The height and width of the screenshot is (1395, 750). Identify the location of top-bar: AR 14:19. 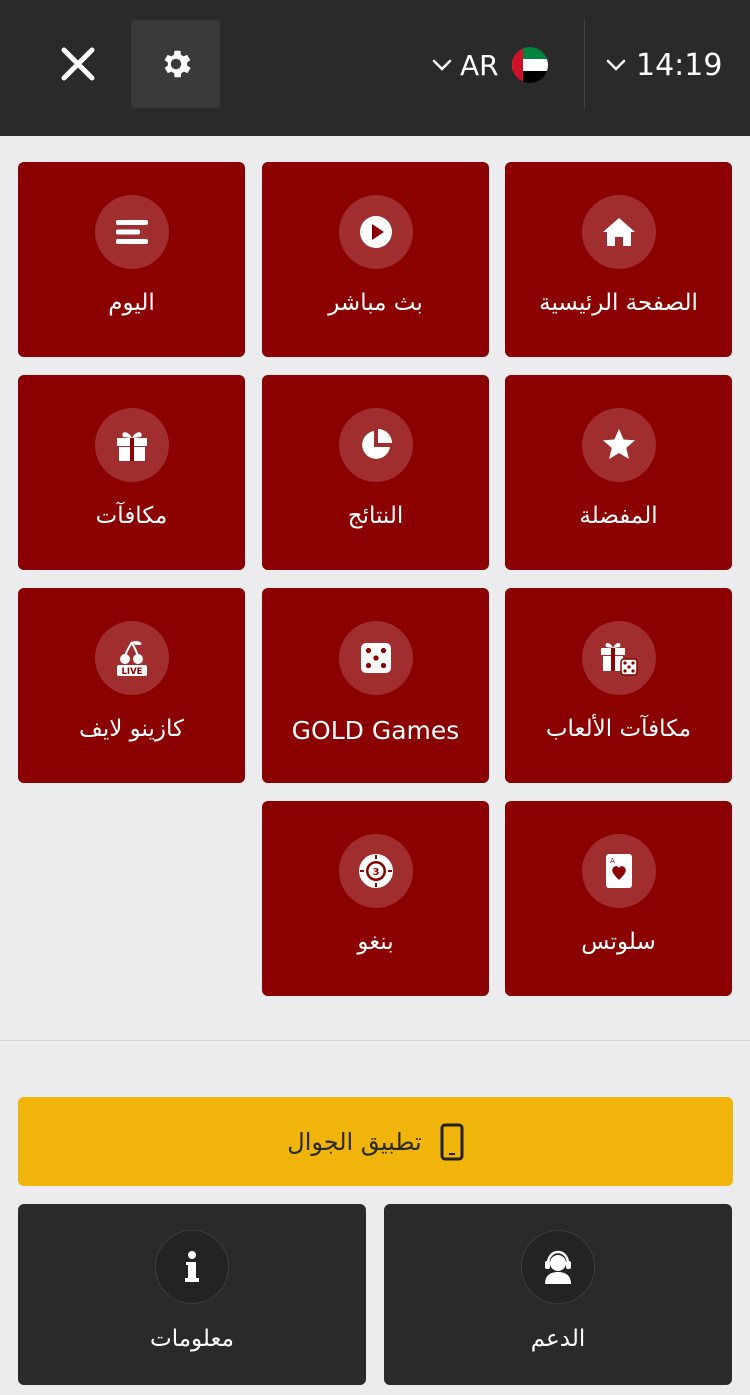
(375, 68).